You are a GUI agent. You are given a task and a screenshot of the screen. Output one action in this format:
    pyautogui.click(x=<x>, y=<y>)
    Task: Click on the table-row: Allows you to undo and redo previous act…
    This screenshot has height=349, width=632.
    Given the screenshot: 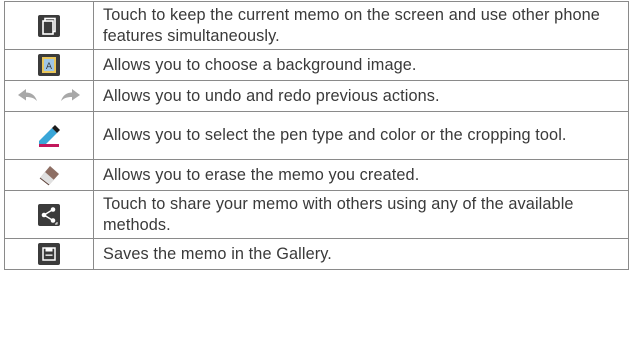 What is the action you would take?
    pyautogui.click(x=316, y=96)
    